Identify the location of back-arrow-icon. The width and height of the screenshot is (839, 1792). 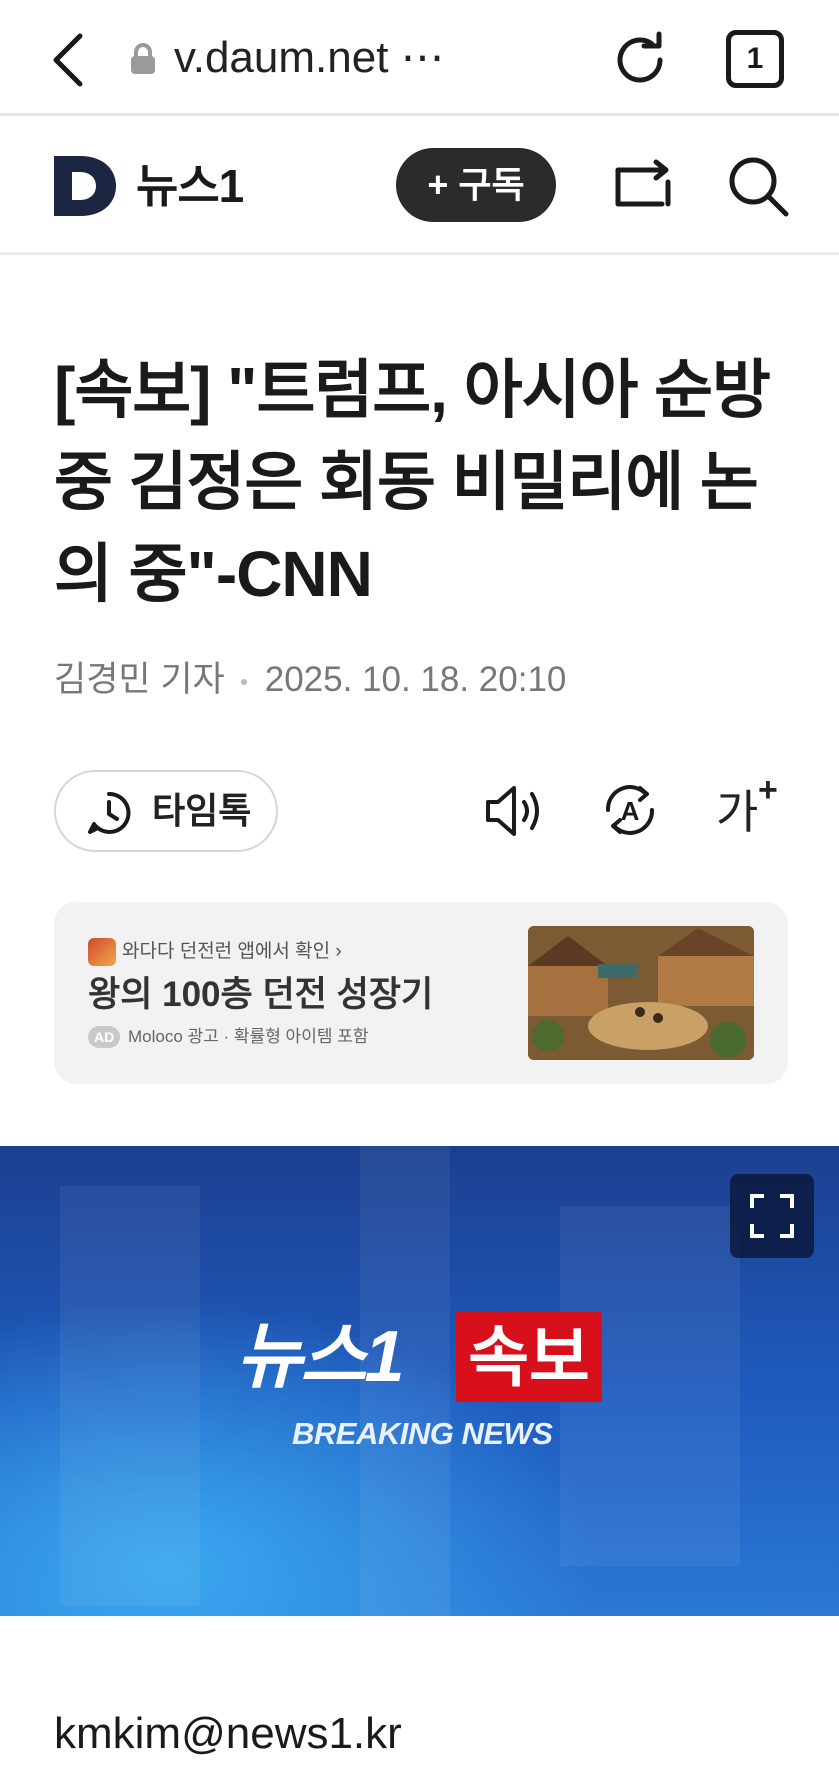
(69, 60).